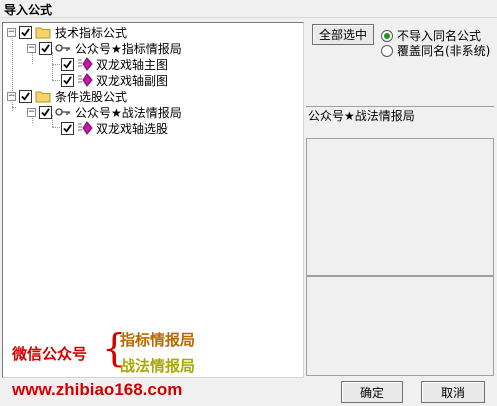 The image size is (497, 406). I want to click on group1-checkbox, so click(25, 32).